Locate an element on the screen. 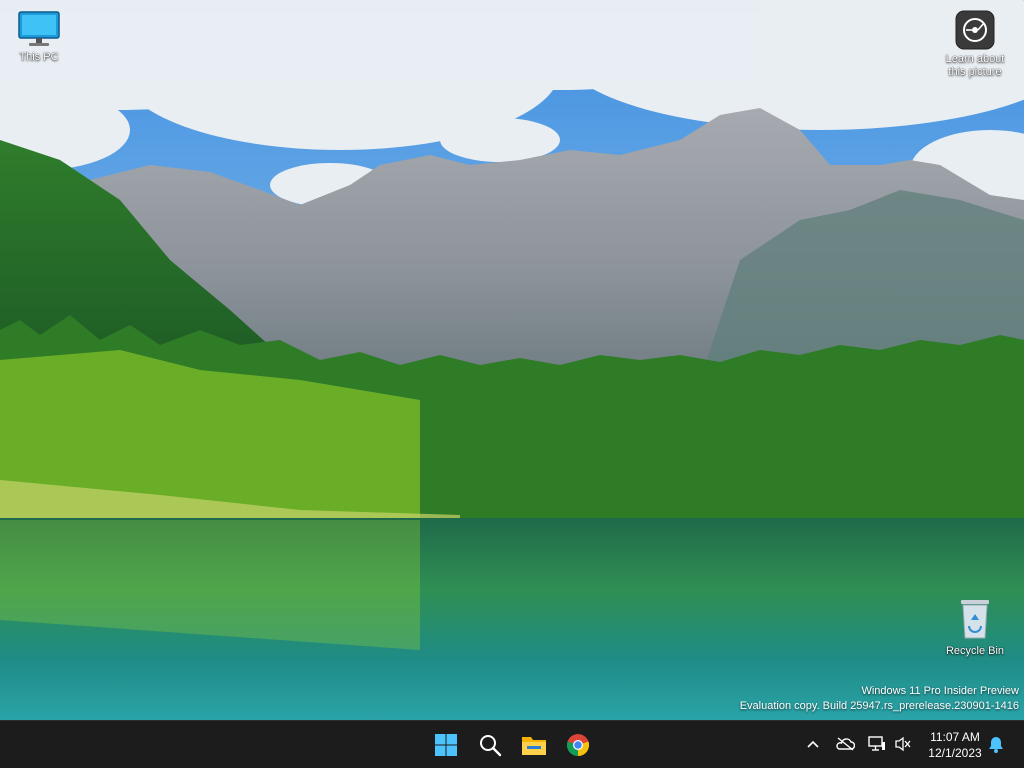  bell-icon is located at coordinates (996, 745).